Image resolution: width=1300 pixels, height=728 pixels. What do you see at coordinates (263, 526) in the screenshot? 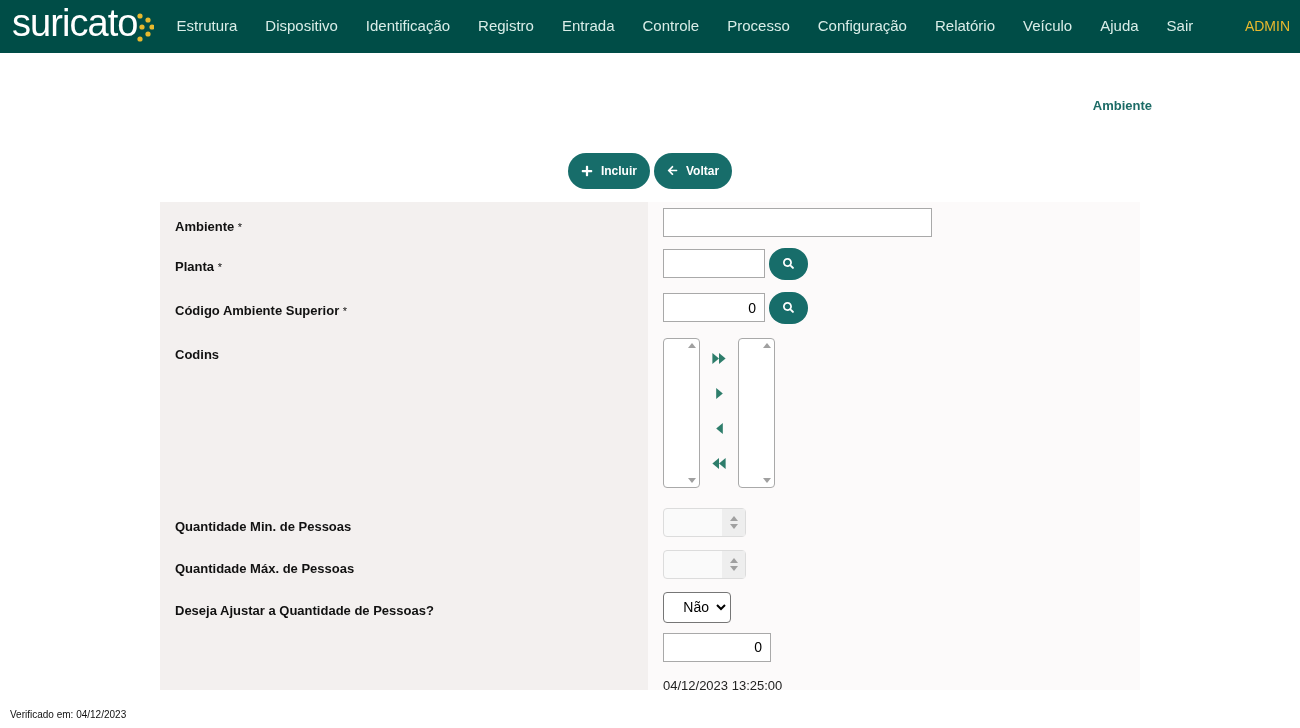
I see `field-label: Quantidade Min. de Pessoas` at bounding box center [263, 526].